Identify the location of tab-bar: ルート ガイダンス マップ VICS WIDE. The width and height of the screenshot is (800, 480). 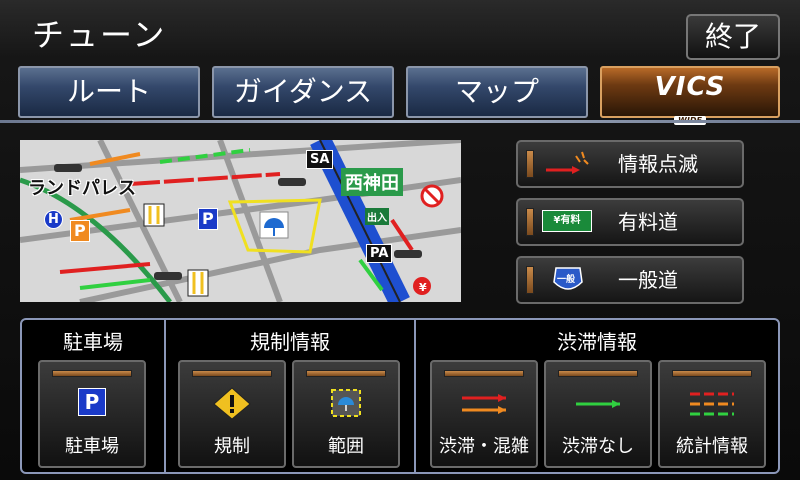
(399, 95).